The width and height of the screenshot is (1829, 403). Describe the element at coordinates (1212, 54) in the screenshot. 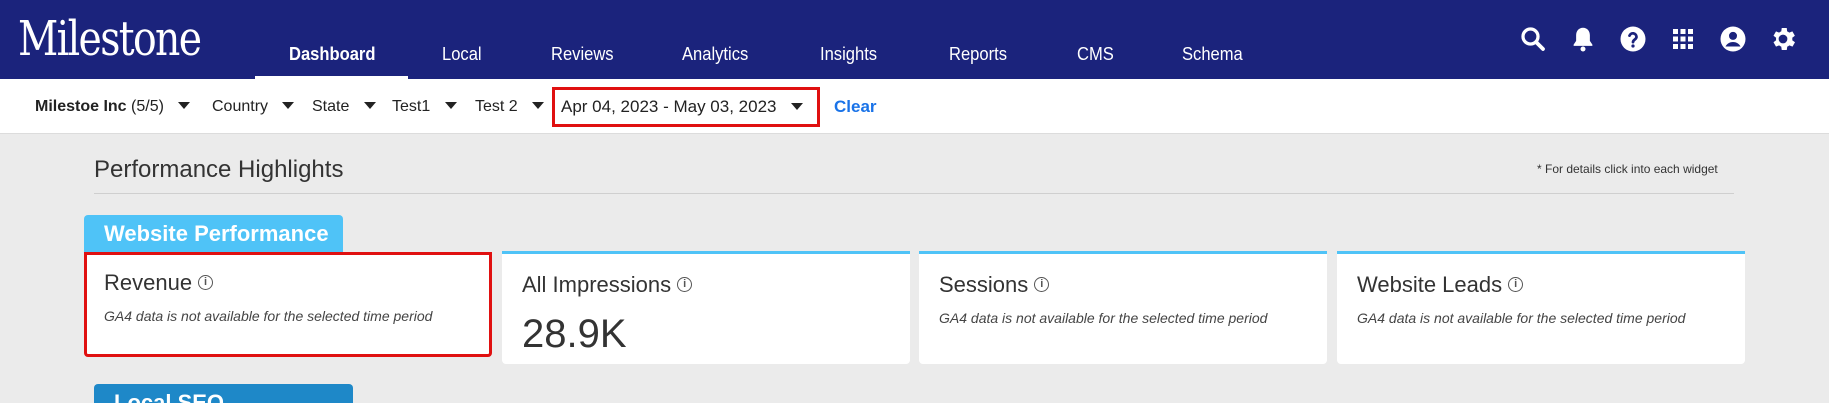

I see `nav-schema: Schema` at that location.